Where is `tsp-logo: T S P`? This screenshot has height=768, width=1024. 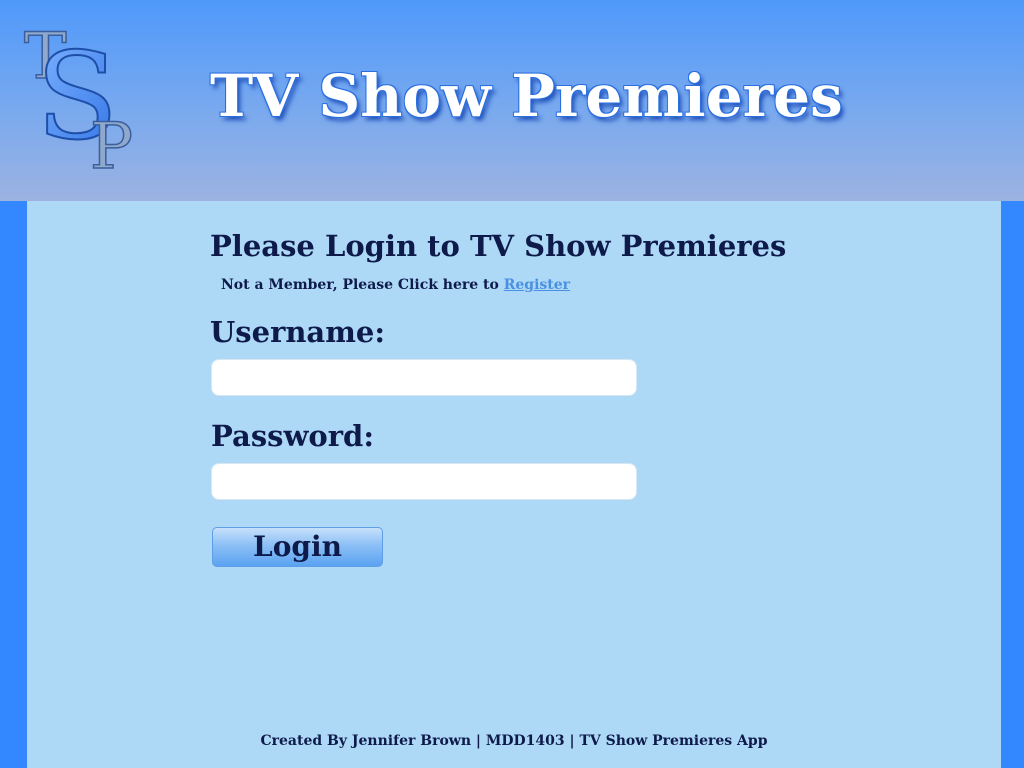
tsp-logo: T S P is located at coordinates (78, 100).